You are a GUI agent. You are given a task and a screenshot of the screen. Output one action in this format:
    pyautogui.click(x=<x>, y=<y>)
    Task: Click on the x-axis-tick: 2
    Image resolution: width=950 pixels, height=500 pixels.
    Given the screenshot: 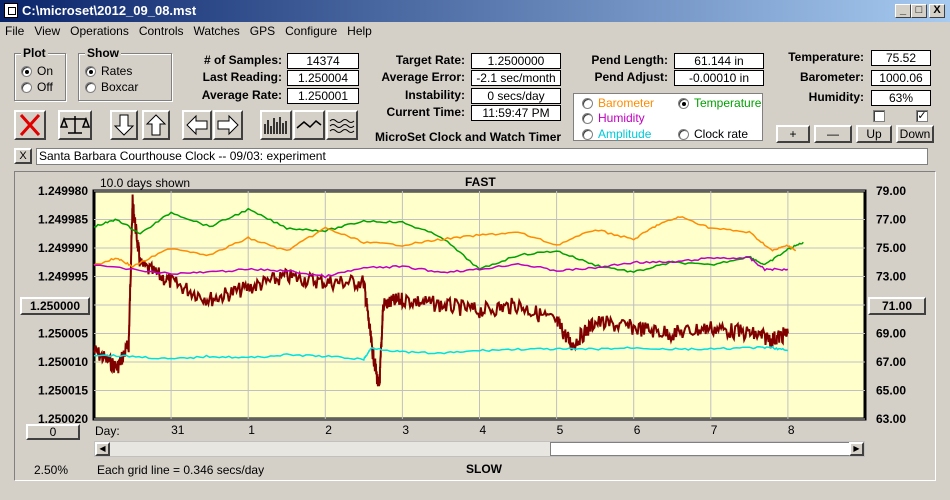 What is the action you would take?
    pyautogui.click(x=328, y=430)
    